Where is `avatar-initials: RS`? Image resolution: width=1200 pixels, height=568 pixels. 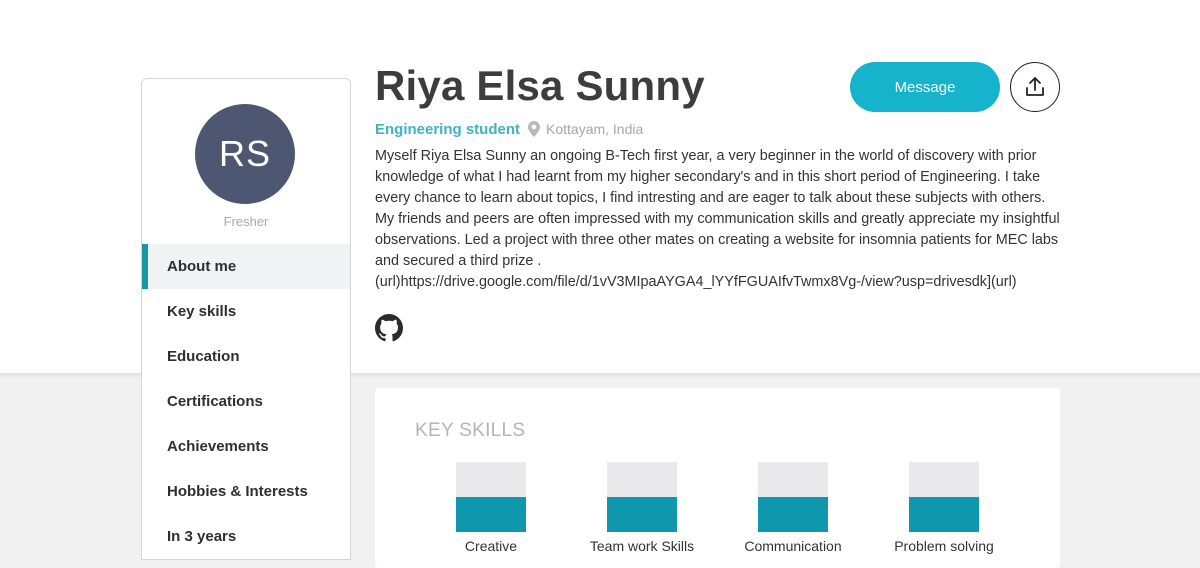 avatar-initials: RS is located at coordinates (244, 153).